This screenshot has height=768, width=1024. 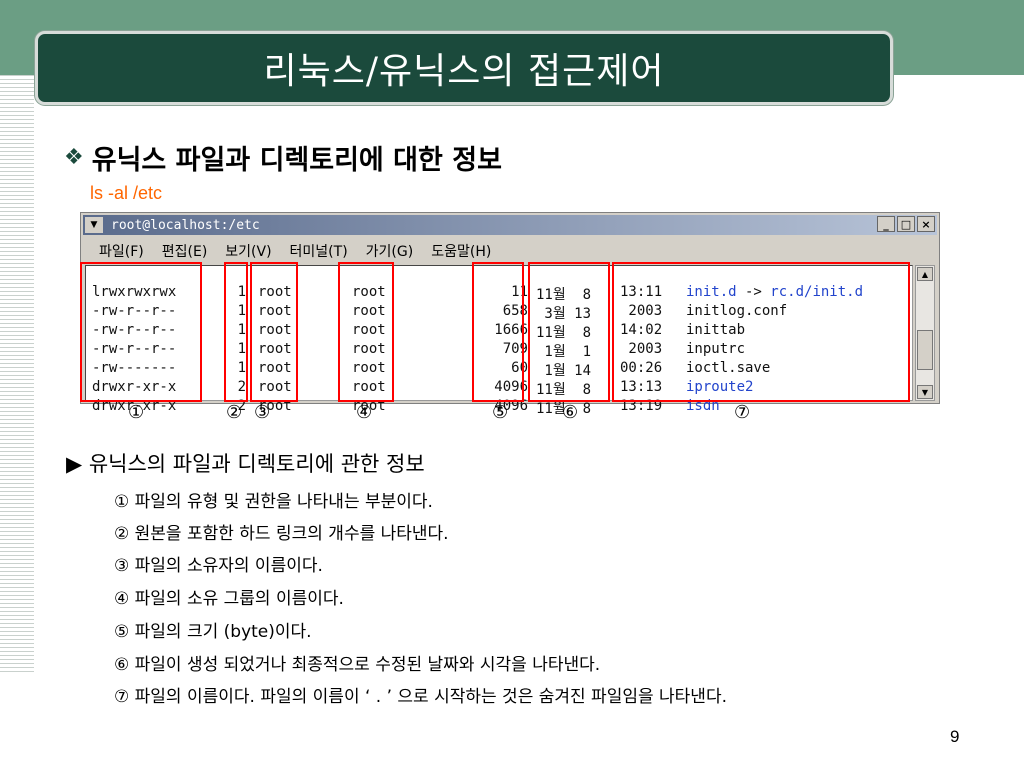 I want to click on scroll-thumb, so click(x=925, y=350).